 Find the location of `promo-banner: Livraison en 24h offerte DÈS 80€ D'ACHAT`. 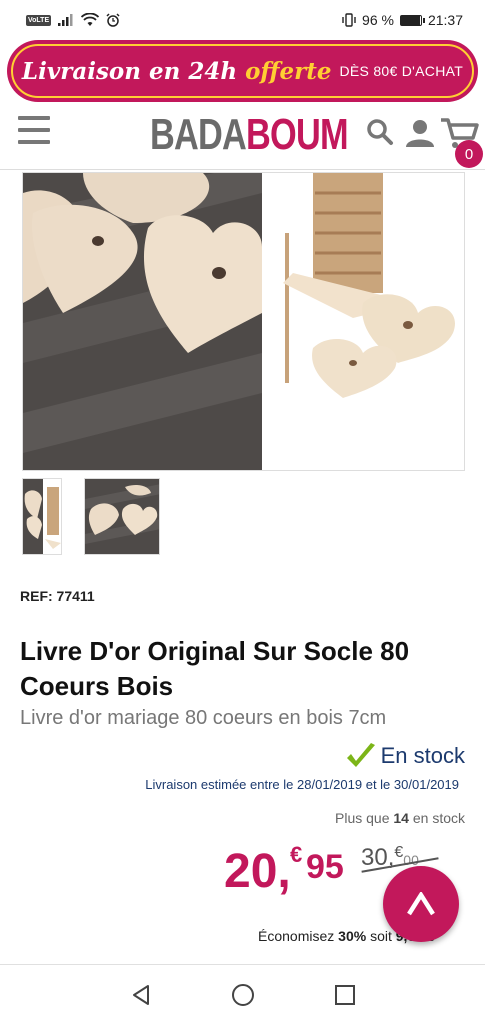

promo-banner: Livraison en 24h offerte DÈS 80€ D'ACHAT is located at coordinates (242, 71).